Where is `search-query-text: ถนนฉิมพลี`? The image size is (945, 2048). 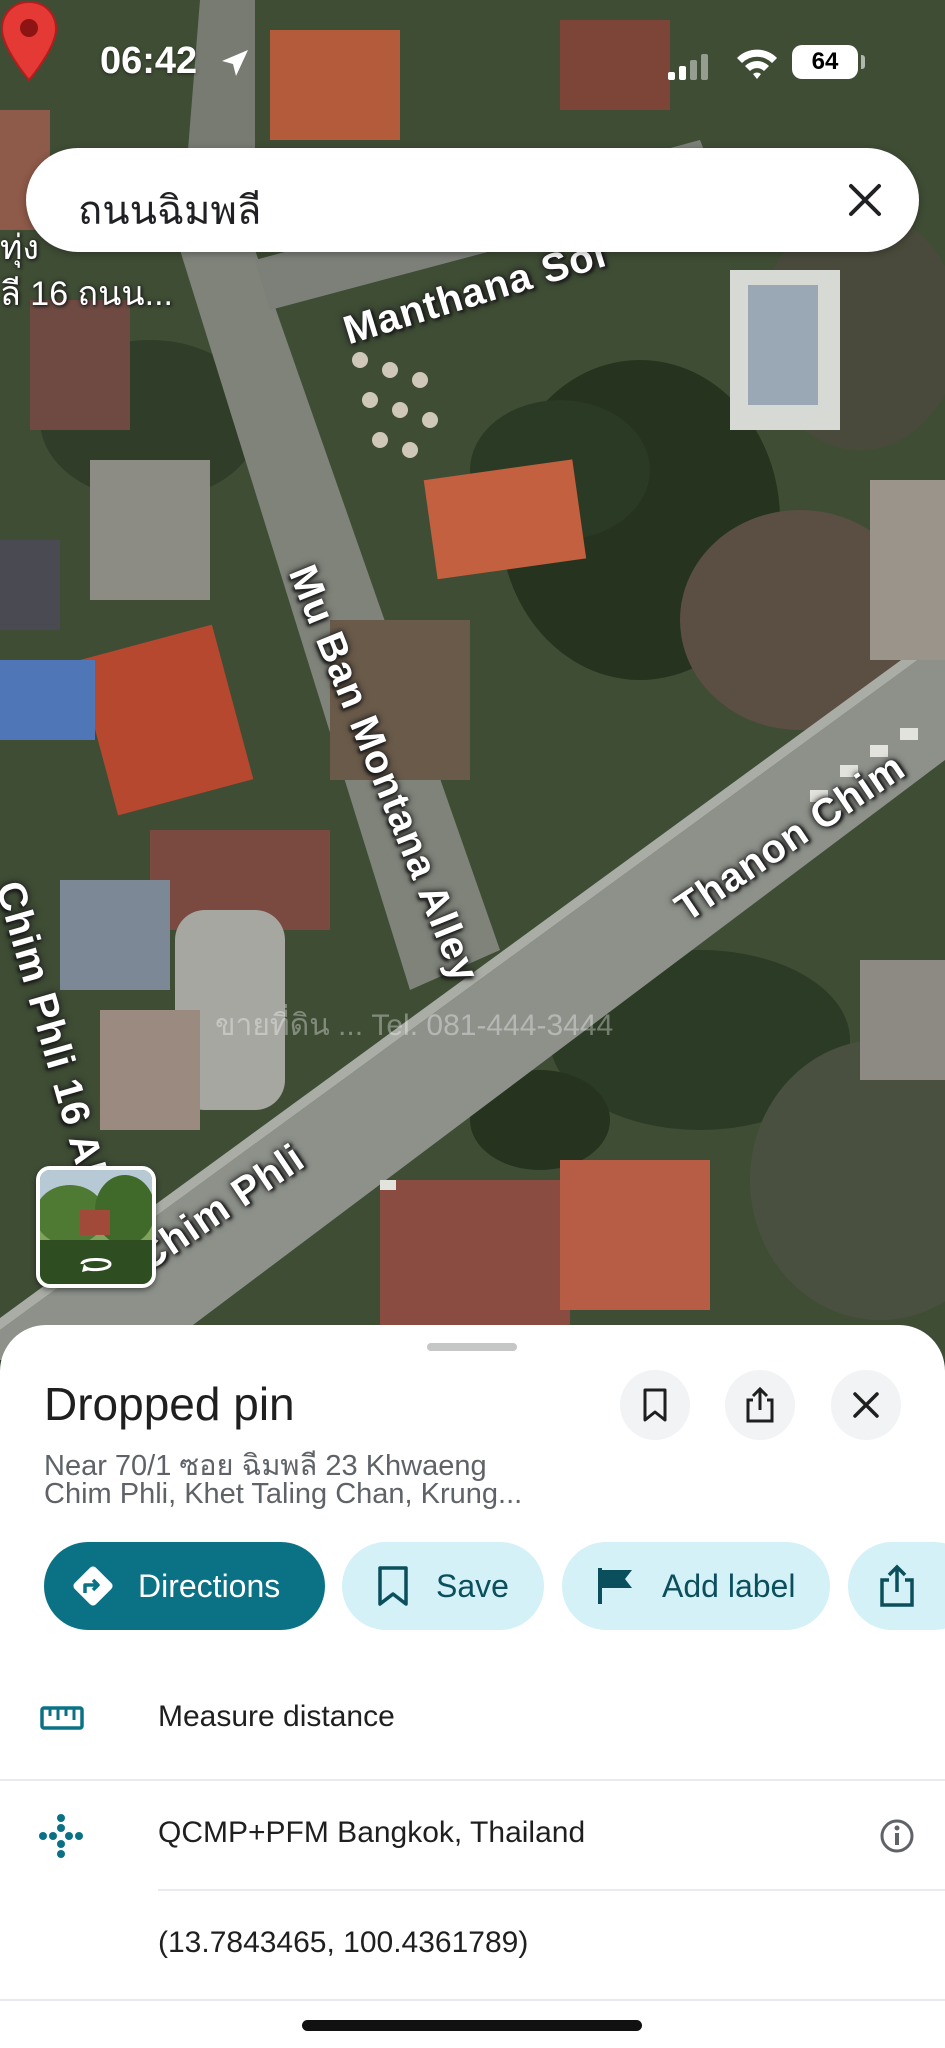 search-query-text: ถนนฉิมพลี is located at coordinates (169, 210).